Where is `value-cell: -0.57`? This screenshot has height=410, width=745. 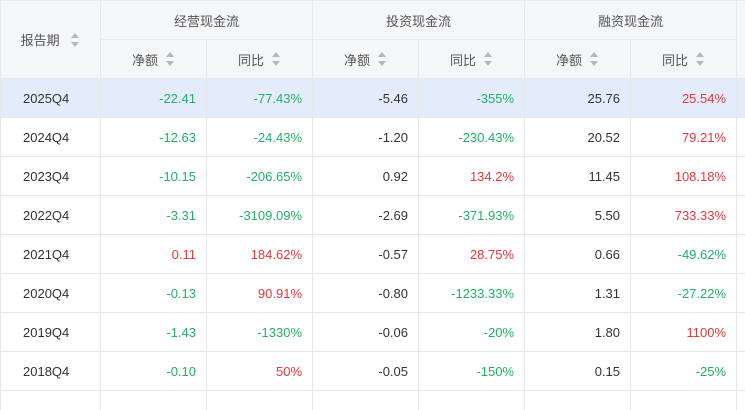 value-cell: -0.57 is located at coordinates (366, 254).